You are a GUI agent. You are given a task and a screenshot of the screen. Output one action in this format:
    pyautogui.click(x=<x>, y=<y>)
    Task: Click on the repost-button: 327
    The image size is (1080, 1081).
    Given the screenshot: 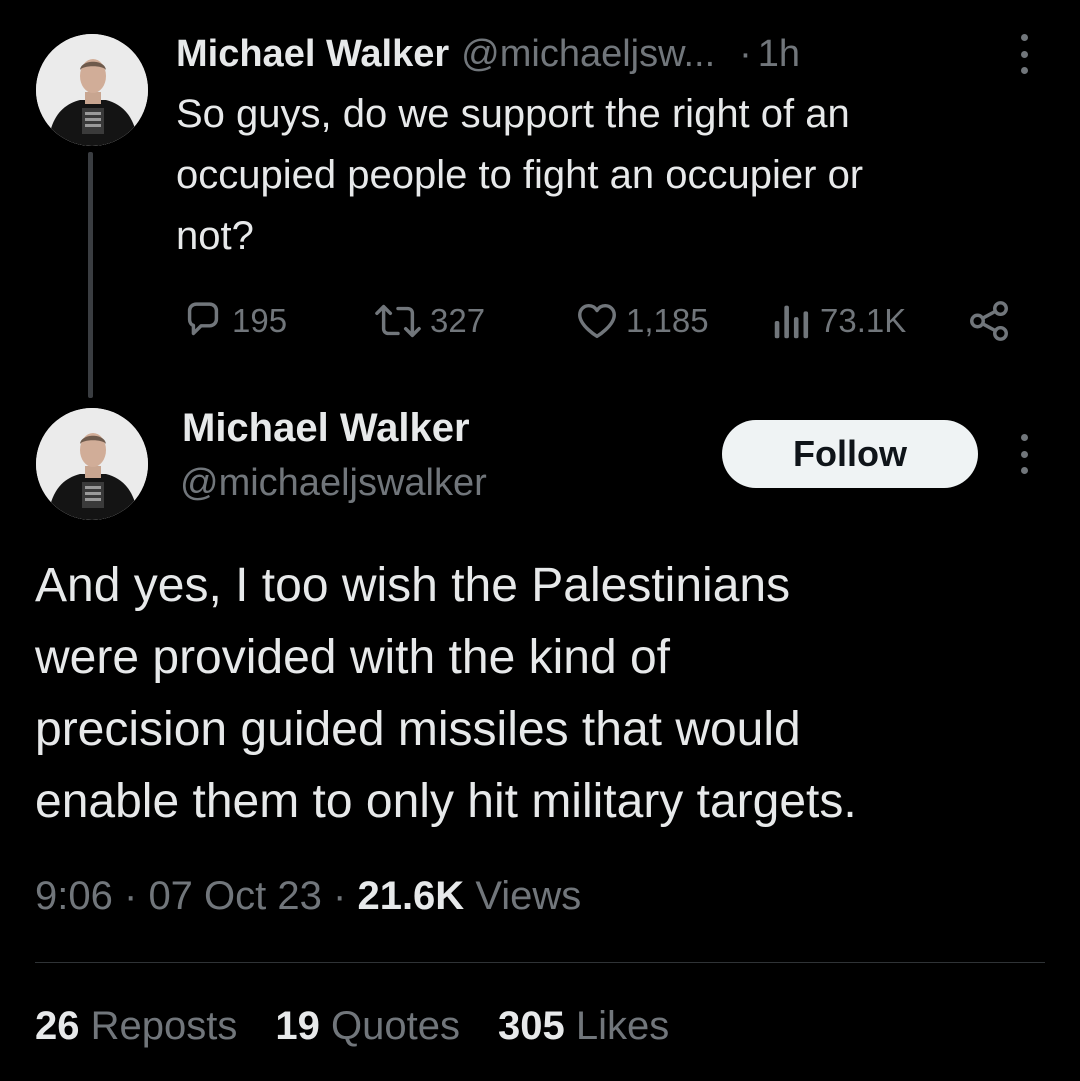 What is the action you would take?
    pyautogui.click(x=428, y=321)
    